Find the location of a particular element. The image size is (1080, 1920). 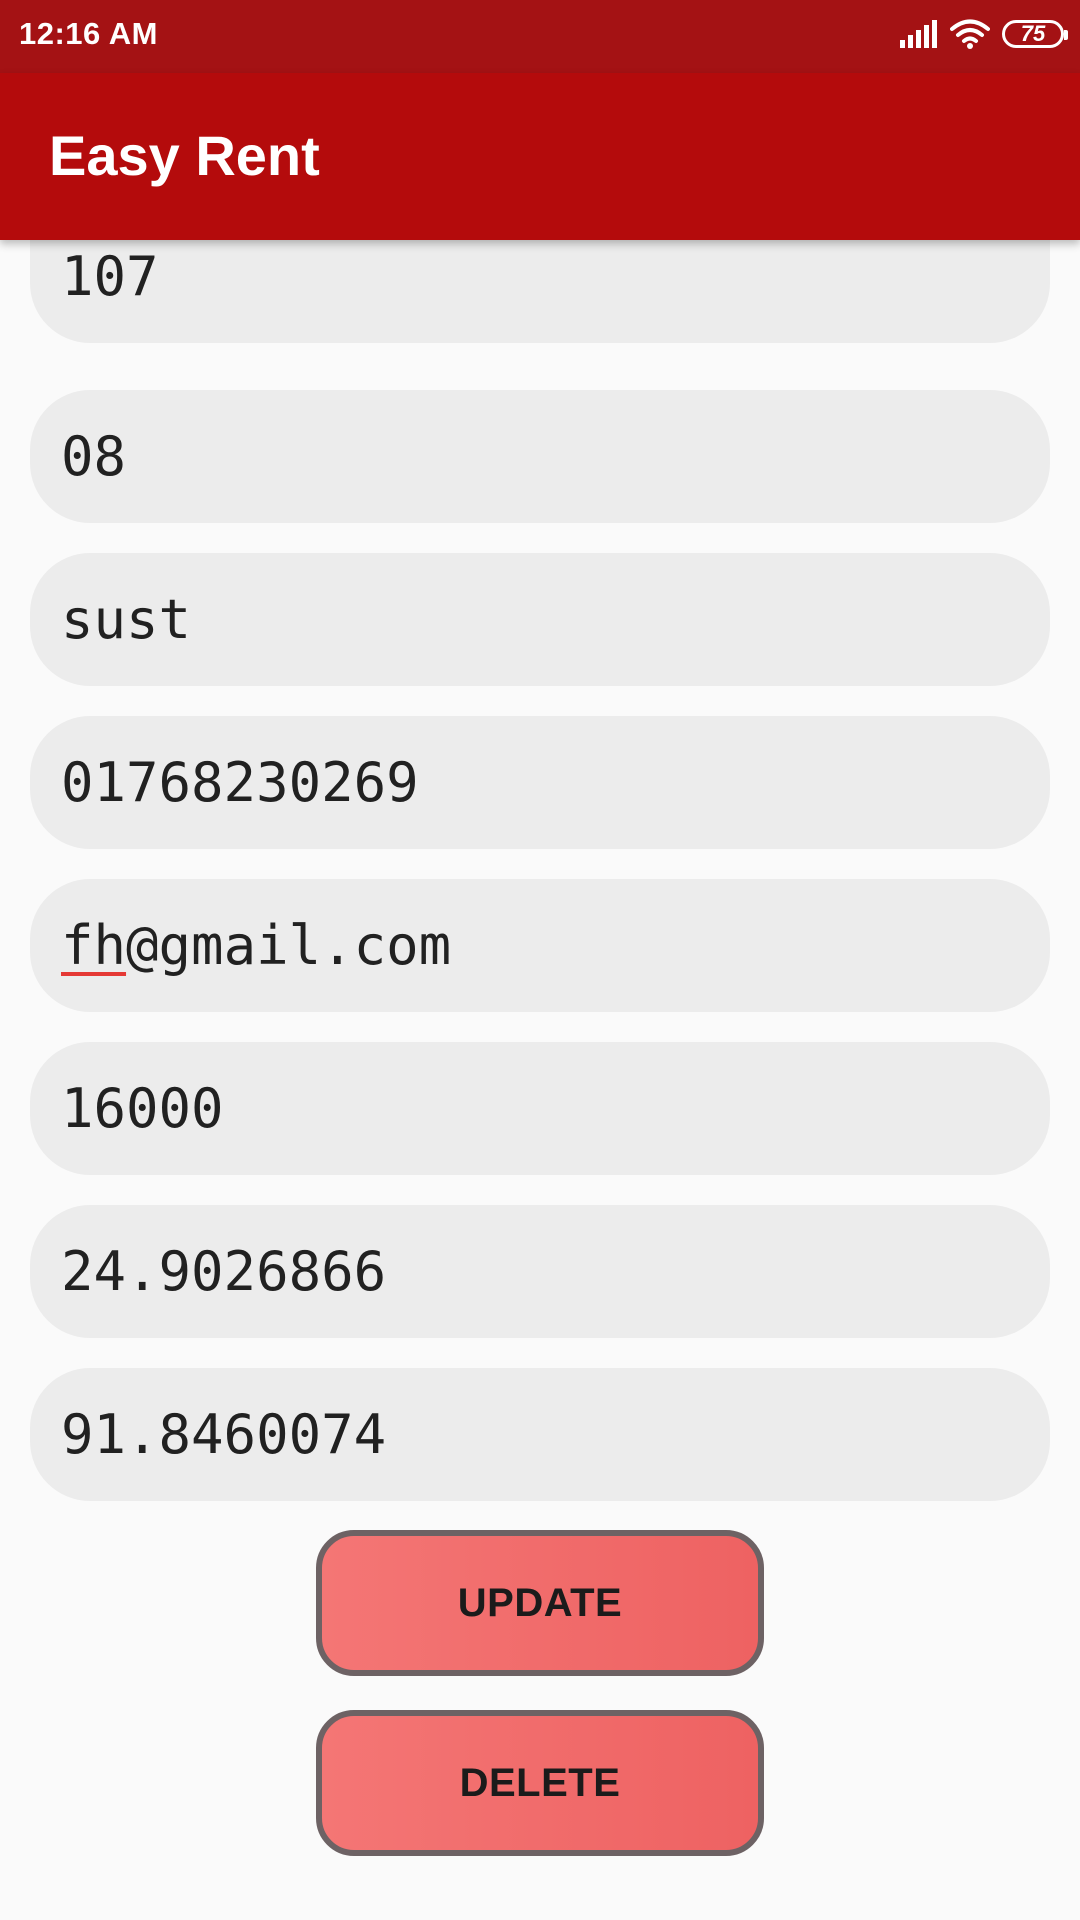

battery-icon: 75 is located at coordinates (1035, 34).